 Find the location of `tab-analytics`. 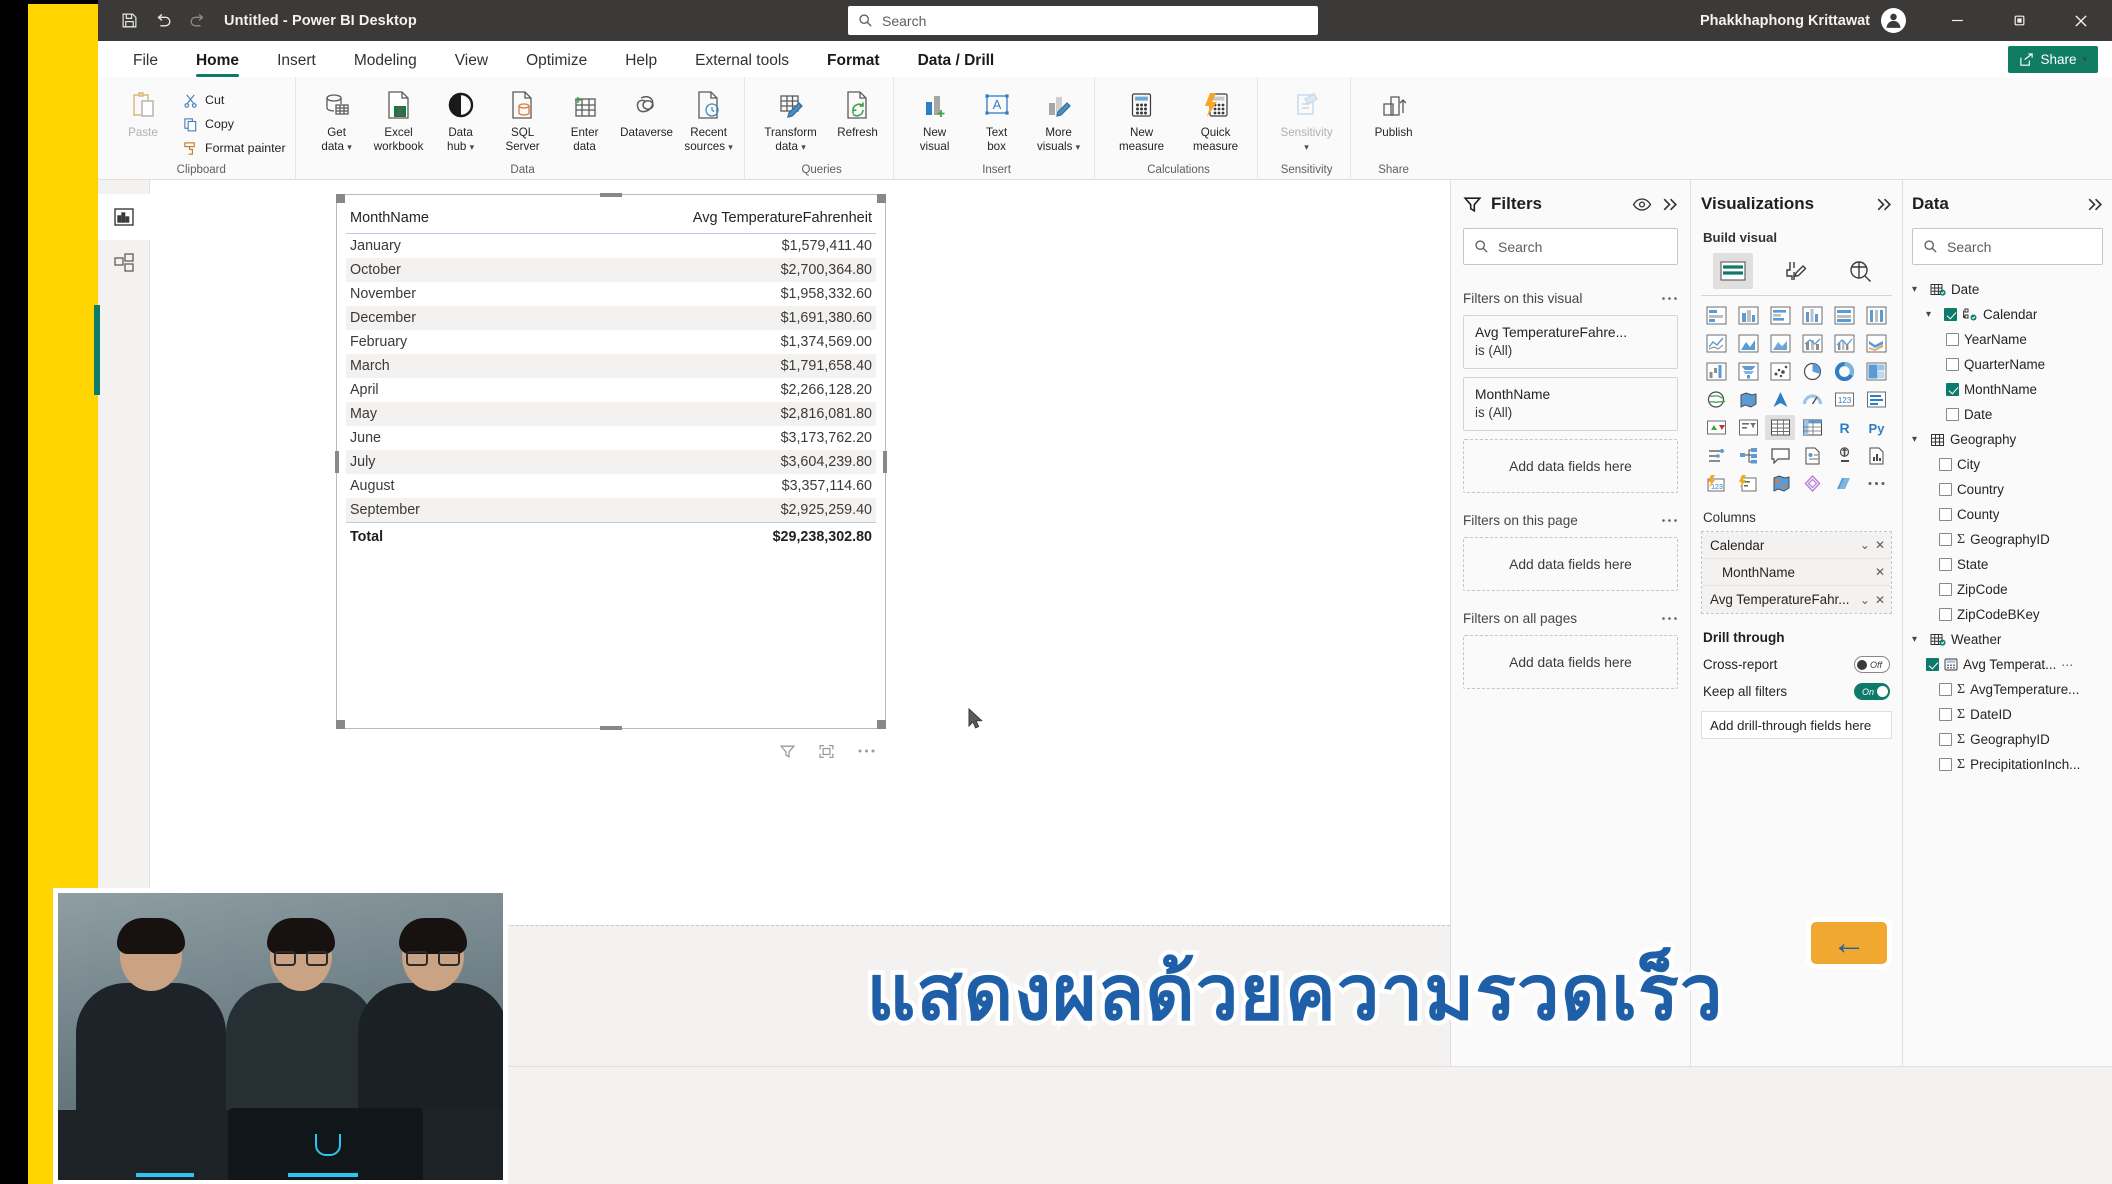

tab-analytics is located at coordinates (1860, 271).